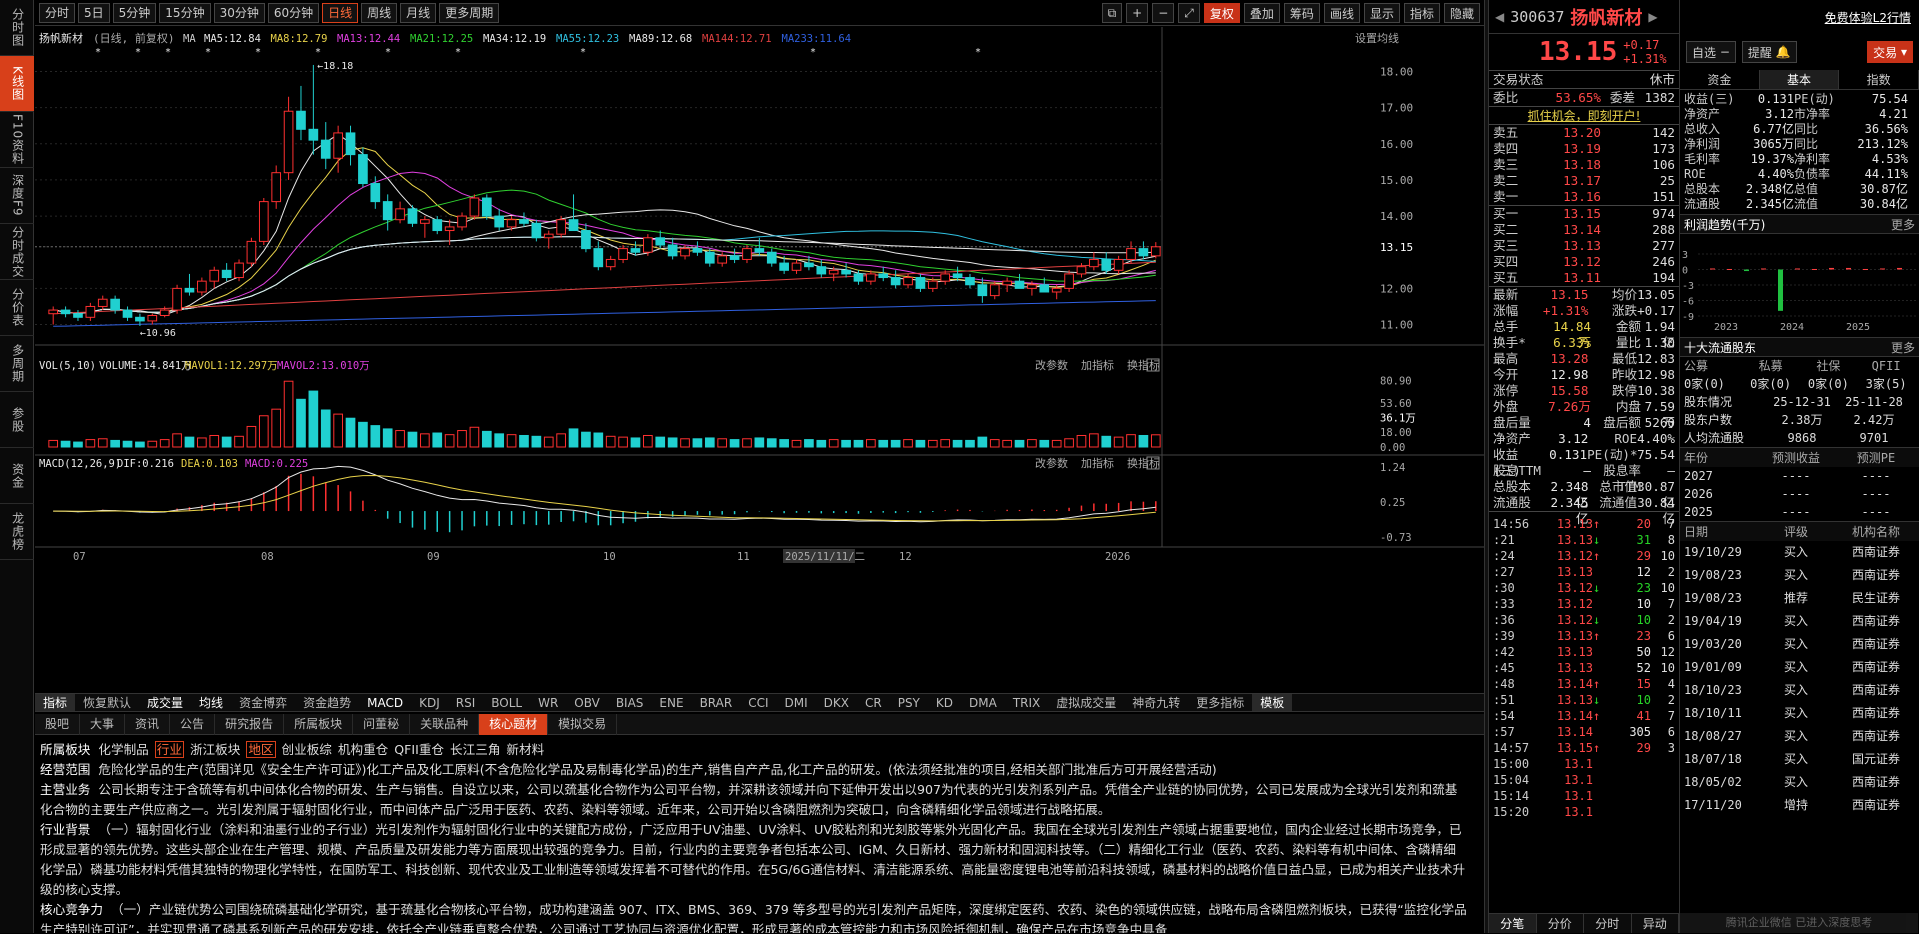  Describe the element at coordinates (1903, 224) in the screenshot. I see `profit-more-link: 更多` at that location.